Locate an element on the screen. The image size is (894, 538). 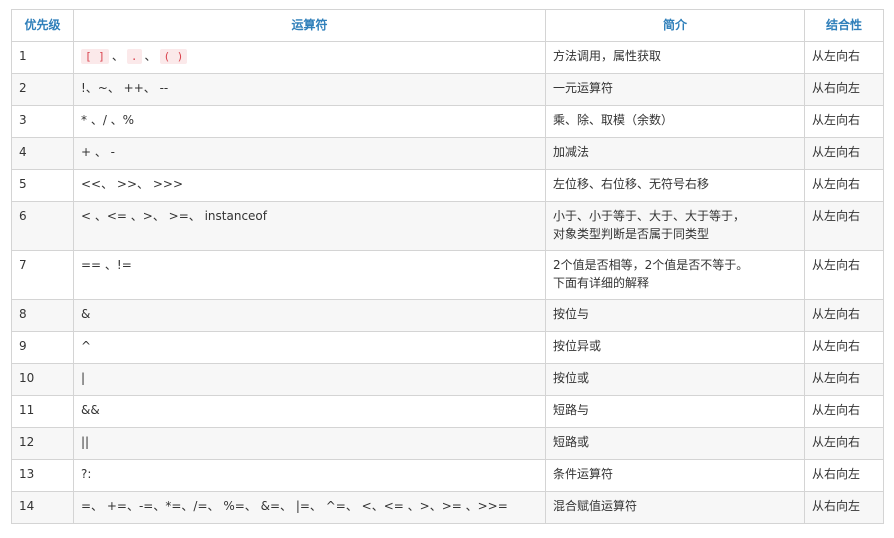
header-operator: 运算符 is located at coordinates (309, 25).